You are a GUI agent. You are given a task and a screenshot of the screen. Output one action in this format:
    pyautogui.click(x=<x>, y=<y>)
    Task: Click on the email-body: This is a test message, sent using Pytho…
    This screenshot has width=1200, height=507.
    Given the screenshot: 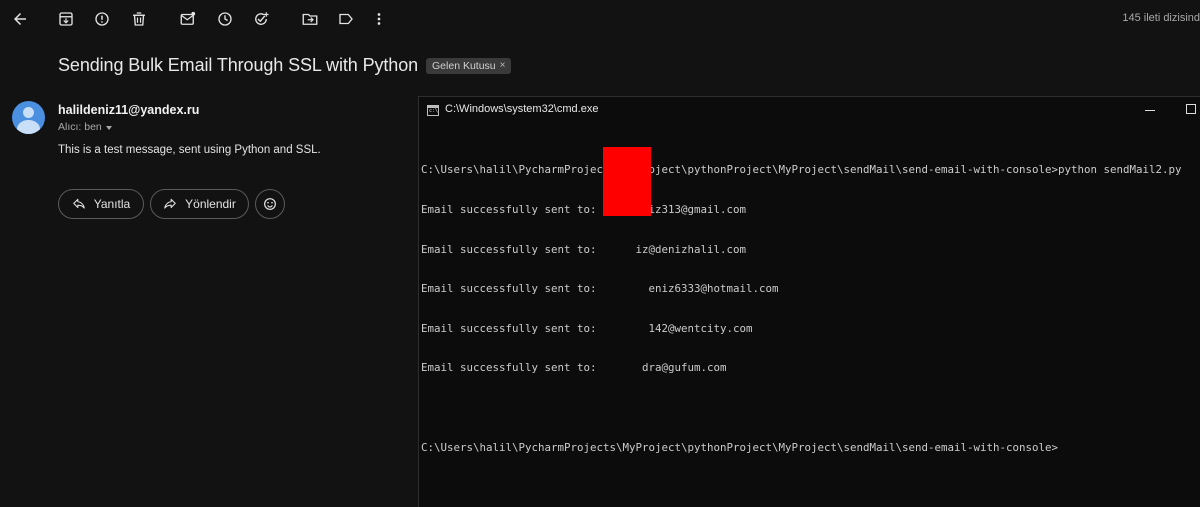 What is the action you would take?
    pyautogui.click(x=189, y=150)
    